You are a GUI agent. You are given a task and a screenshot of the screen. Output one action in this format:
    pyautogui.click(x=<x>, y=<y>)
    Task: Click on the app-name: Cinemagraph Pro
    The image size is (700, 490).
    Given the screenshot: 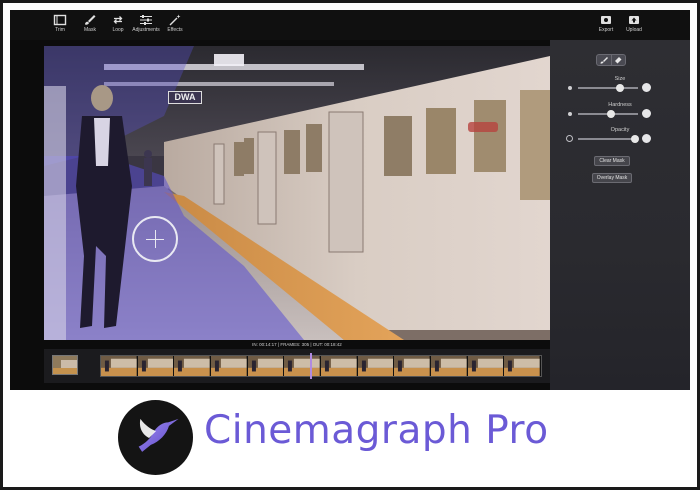 What is the action you would take?
    pyautogui.click(x=376, y=430)
    